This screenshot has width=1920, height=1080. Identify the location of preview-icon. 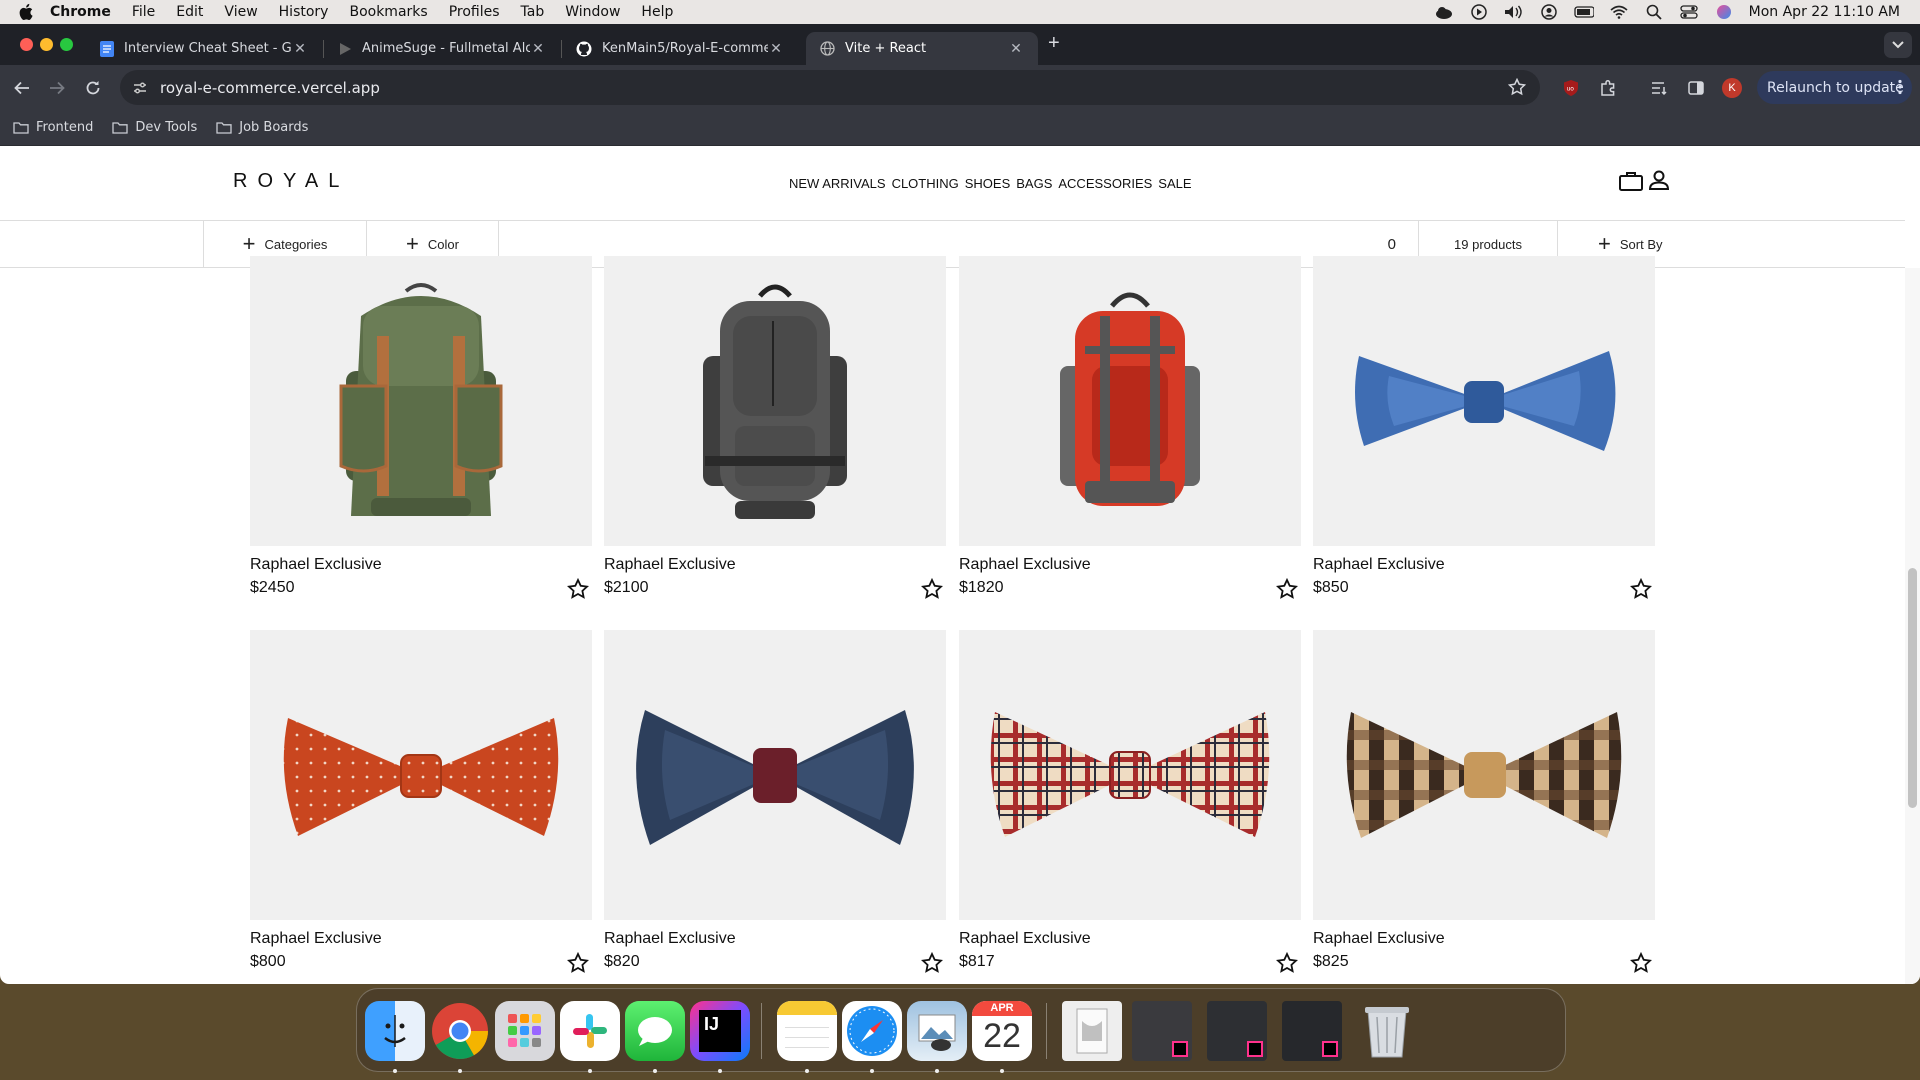
(937, 1031).